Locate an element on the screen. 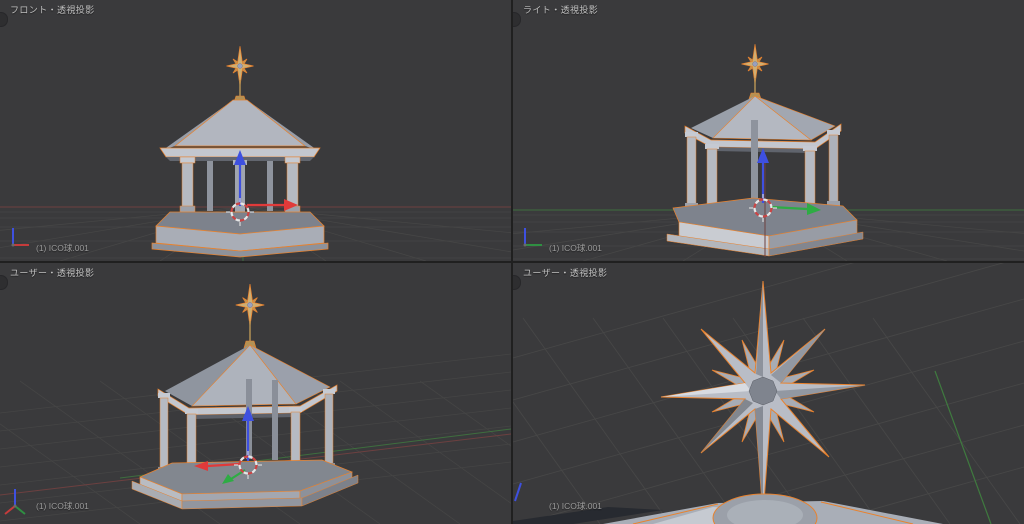  gazebo-object is located at coordinates (245, 396).